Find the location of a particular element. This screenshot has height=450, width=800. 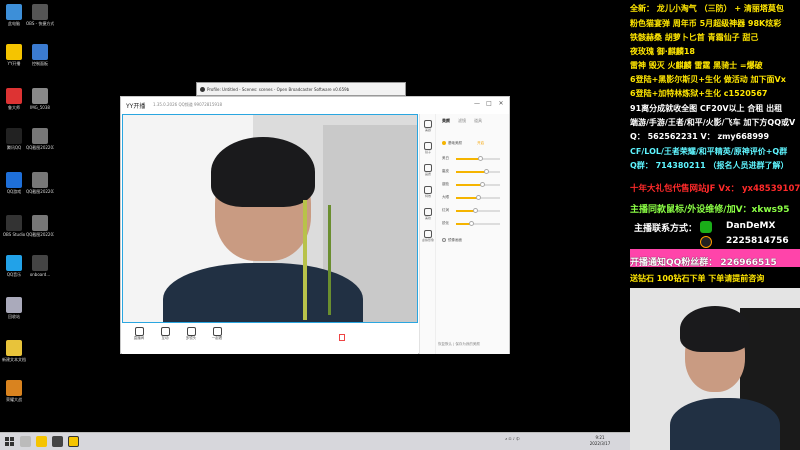

overlay-text-line: CF/LOL/王者荣耀/和平精英/原神评价+Q群 is located at coordinates (709, 151).